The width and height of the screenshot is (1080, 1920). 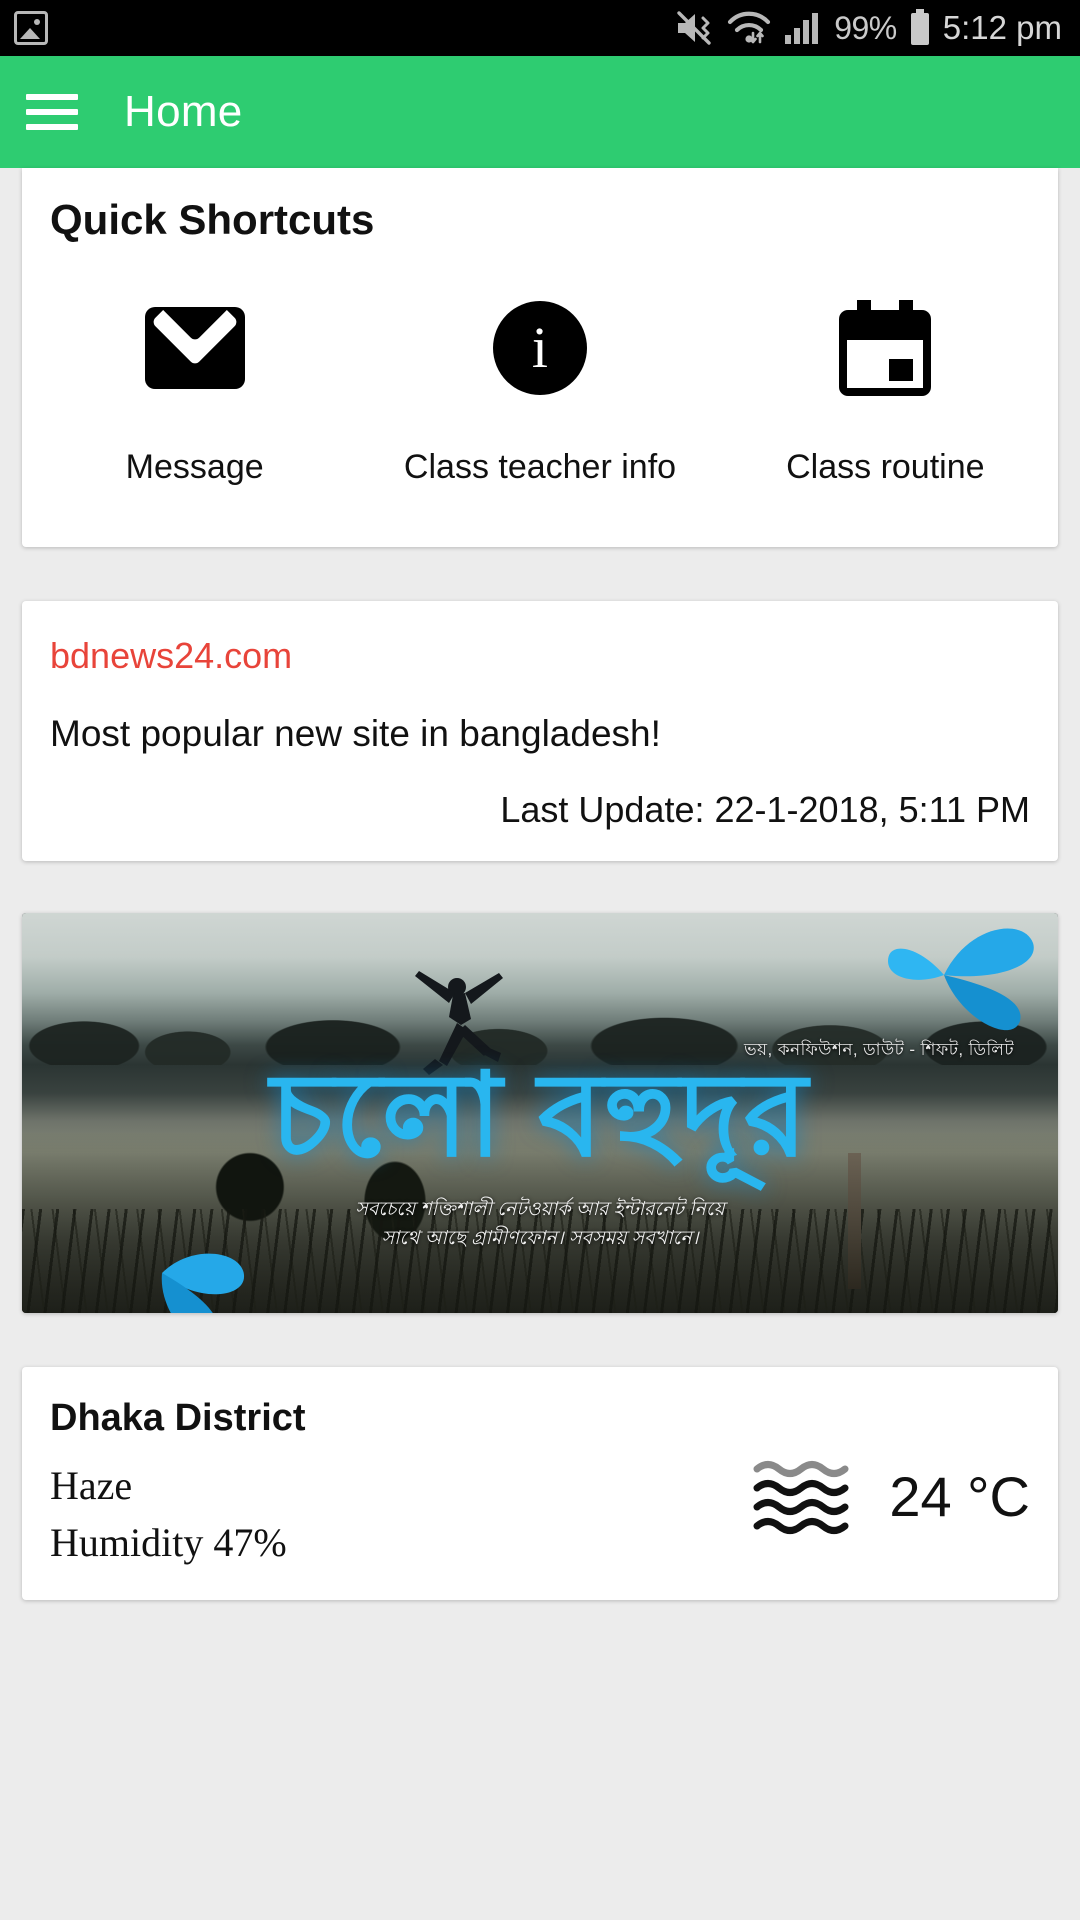 What do you see at coordinates (920, 28) in the screenshot?
I see `battery-icon` at bounding box center [920, 28].